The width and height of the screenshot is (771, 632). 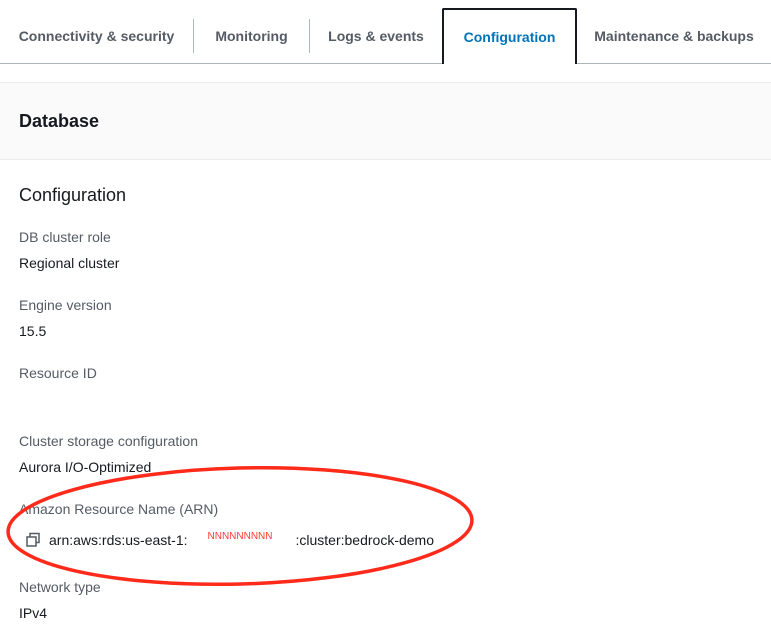 What do you see at coordinates (376, 36) in the screenshot?
I see `tab-logs-events: Logs & events` at bounding box center [376, 36].